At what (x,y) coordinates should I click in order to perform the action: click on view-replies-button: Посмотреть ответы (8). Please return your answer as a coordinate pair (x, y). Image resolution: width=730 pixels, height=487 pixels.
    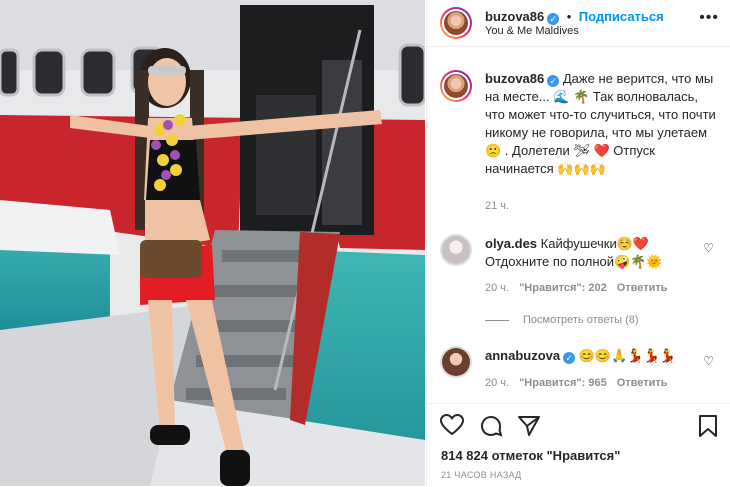
    Looking at the image, I should click on (562, 320).